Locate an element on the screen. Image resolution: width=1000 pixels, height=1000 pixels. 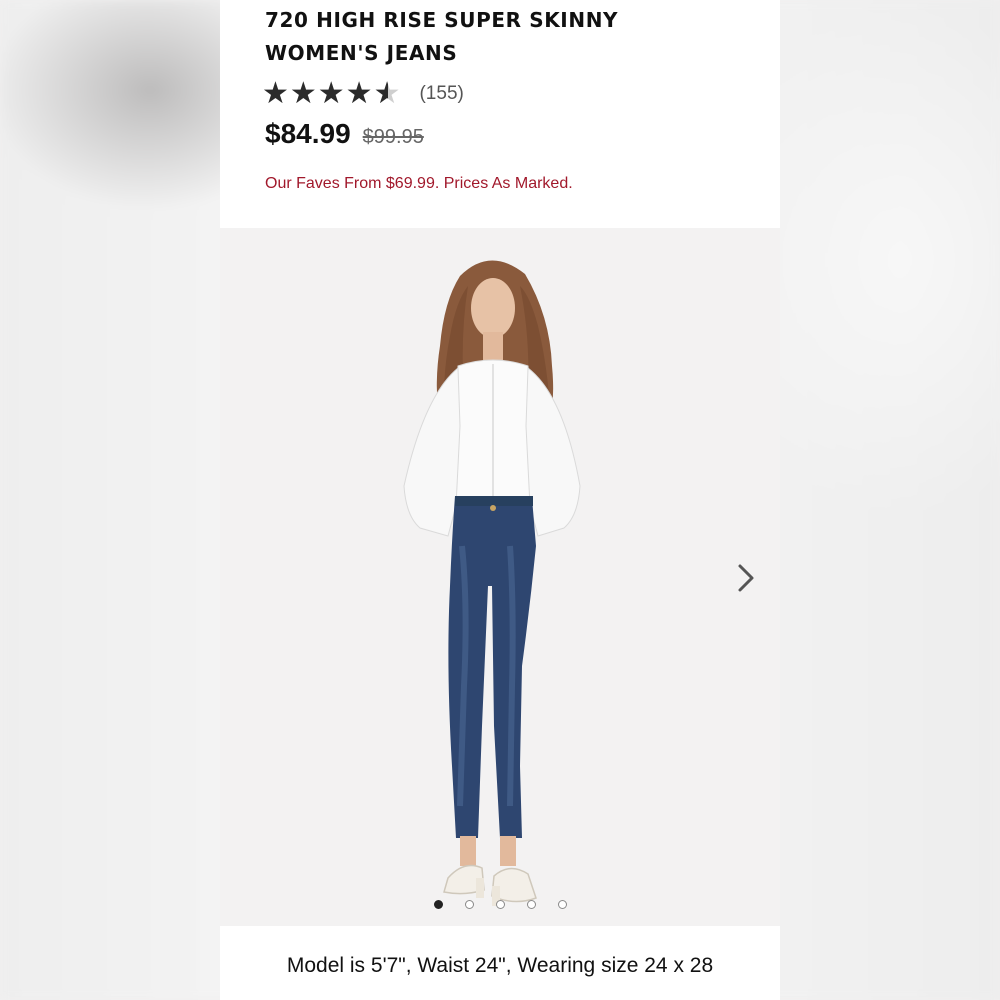
product-title-line-2: WOMEN'S JEANS is located at coordinates (361, 53).